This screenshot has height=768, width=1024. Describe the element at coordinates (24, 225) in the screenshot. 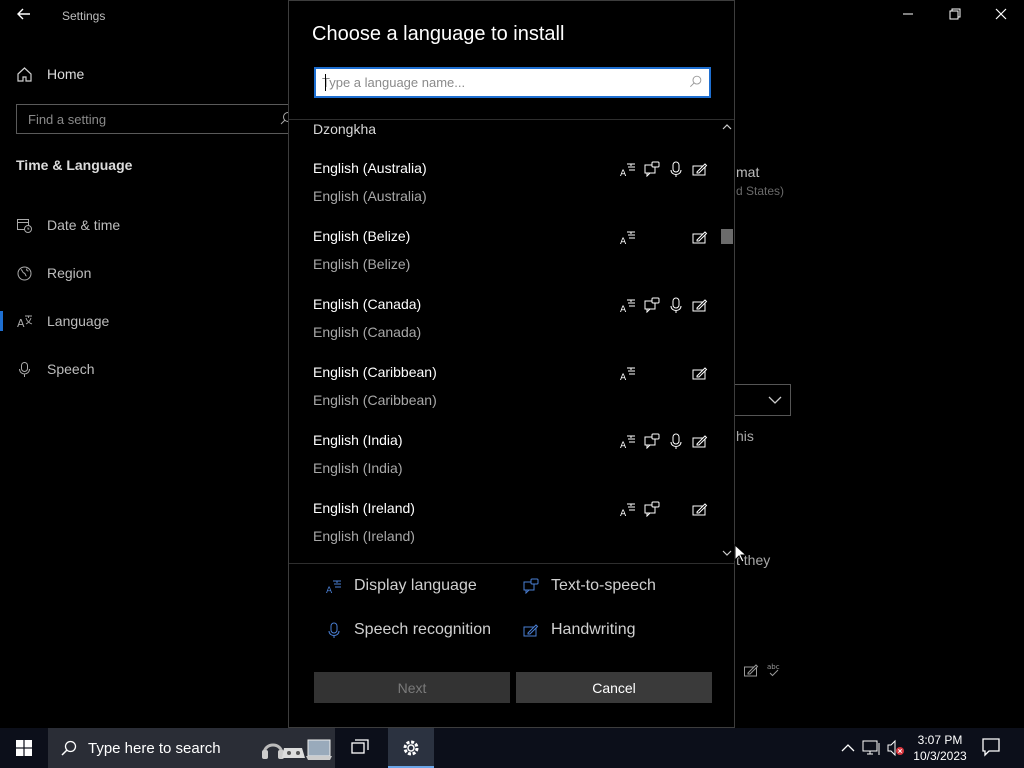

I see `calendar-clock-icon` at that location.